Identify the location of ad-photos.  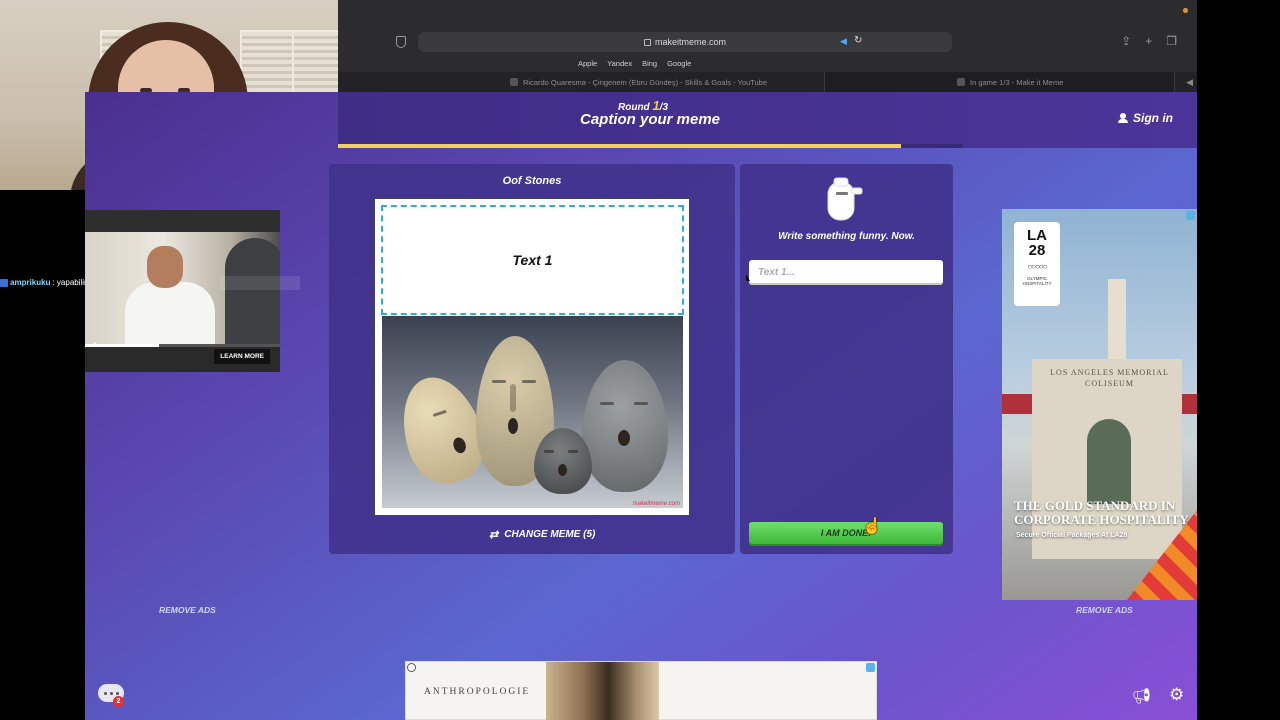
(602, 691).